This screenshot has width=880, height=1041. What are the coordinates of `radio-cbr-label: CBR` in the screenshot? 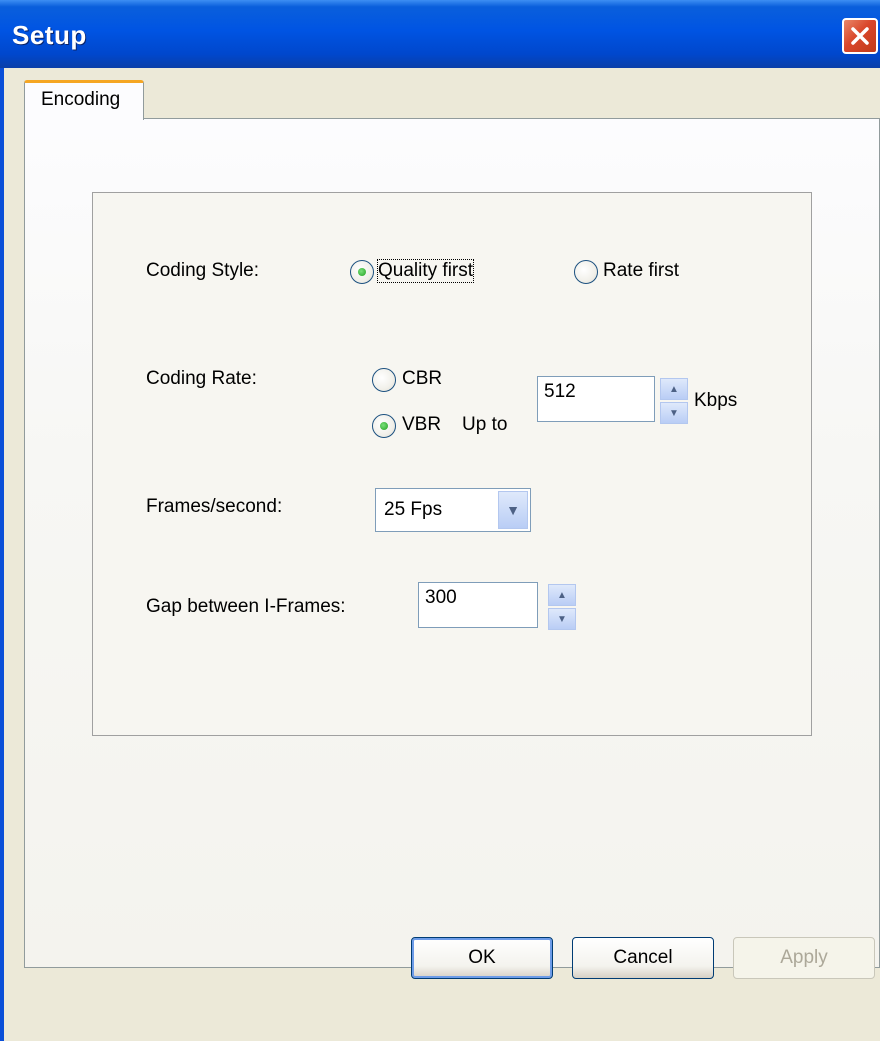 It's located at (422, 379).